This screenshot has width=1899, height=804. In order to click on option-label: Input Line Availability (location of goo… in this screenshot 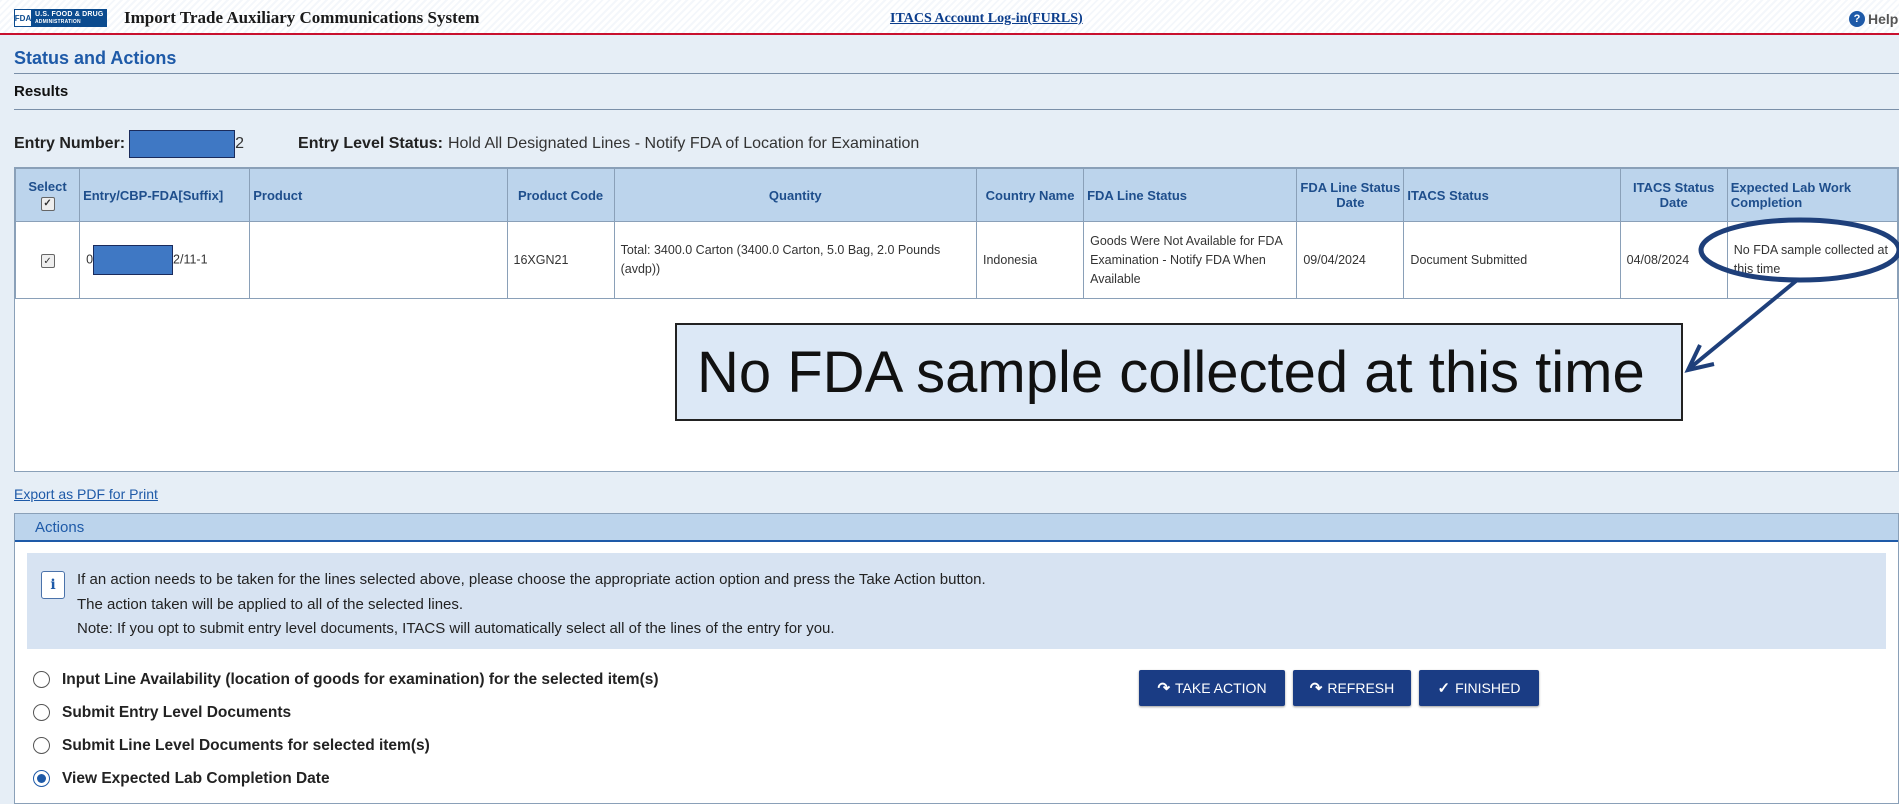, I will do `click(360, 679)`.